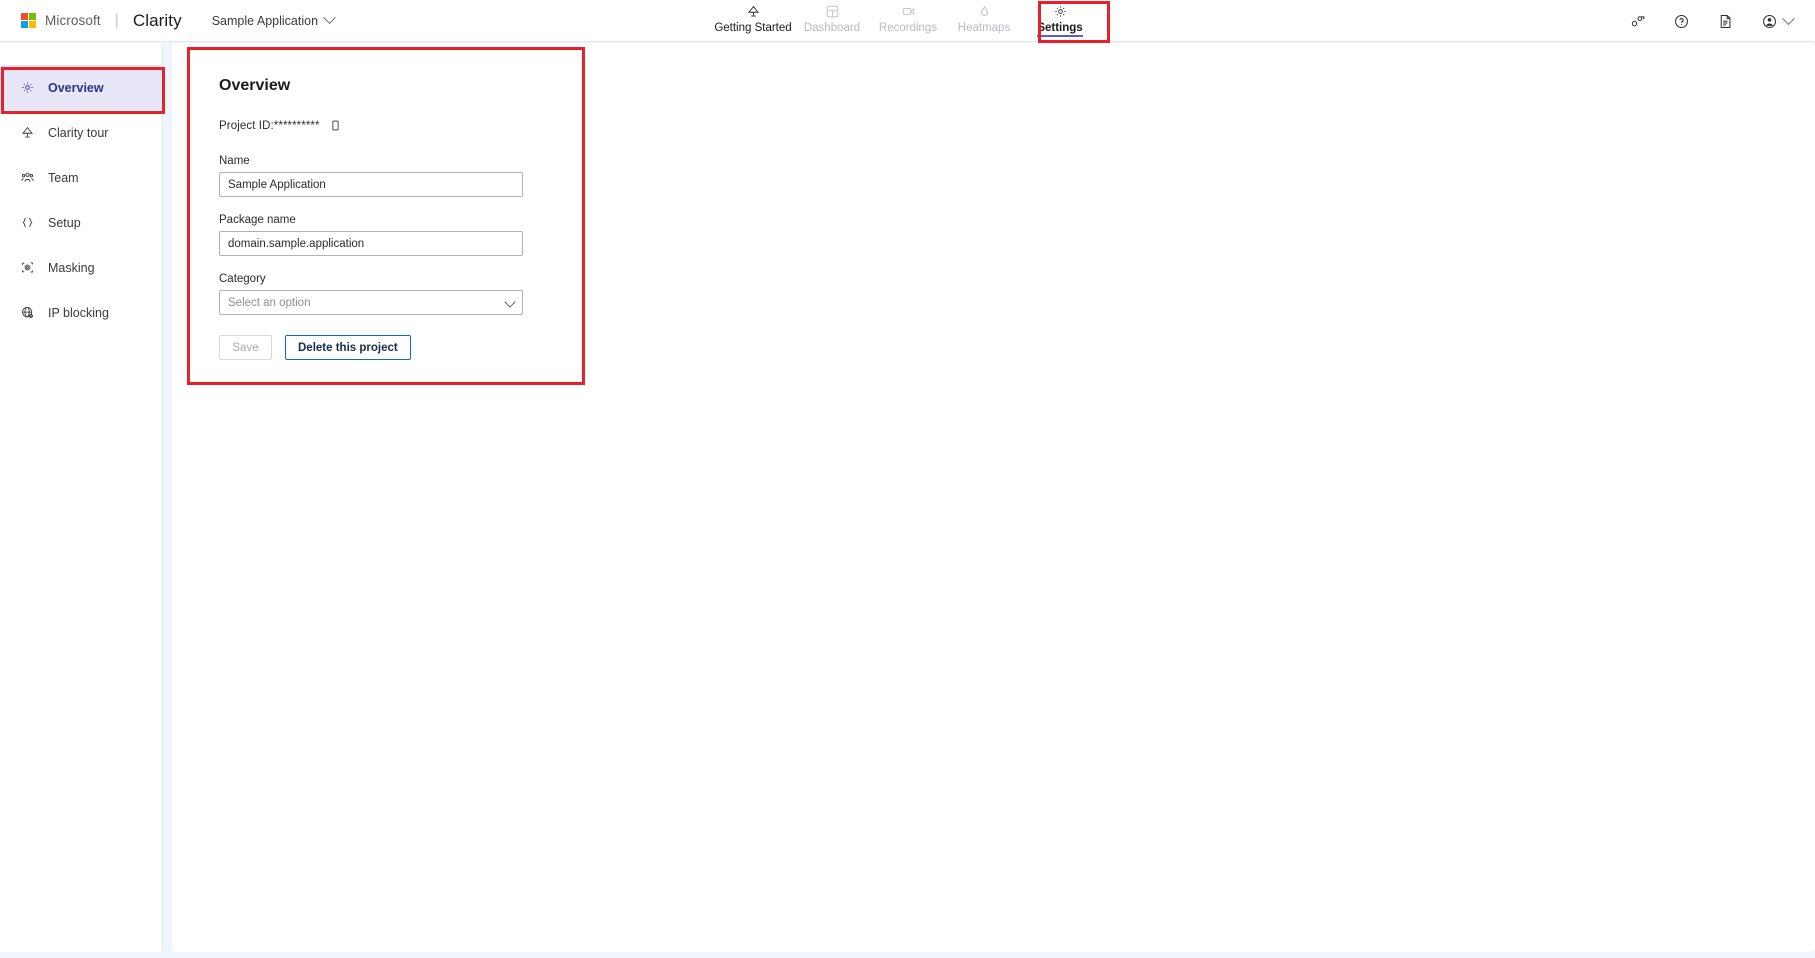 The height and width of the screenshot is (958, 1815). I want to click on people-icon, so click(27, 177).